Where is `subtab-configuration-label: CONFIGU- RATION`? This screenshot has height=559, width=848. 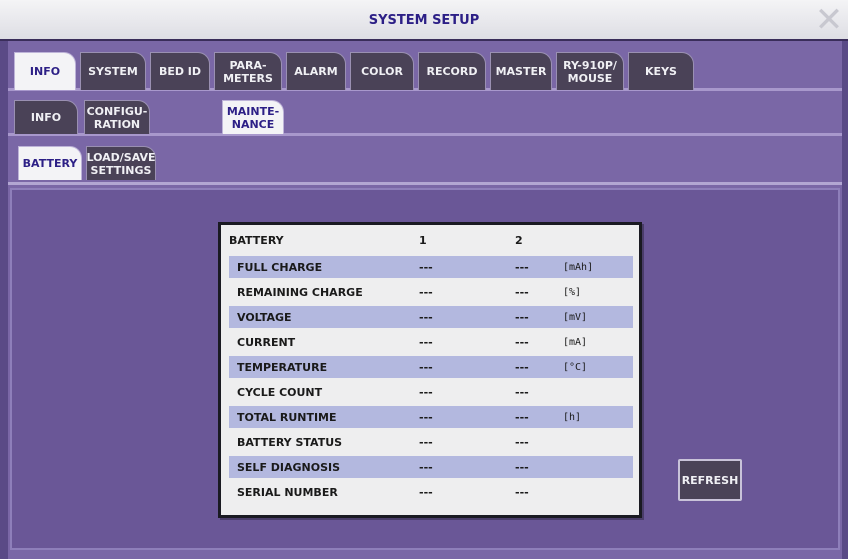 subtab-configuration-label: CONFIGU- RATION is located at coordinates (117, 117).